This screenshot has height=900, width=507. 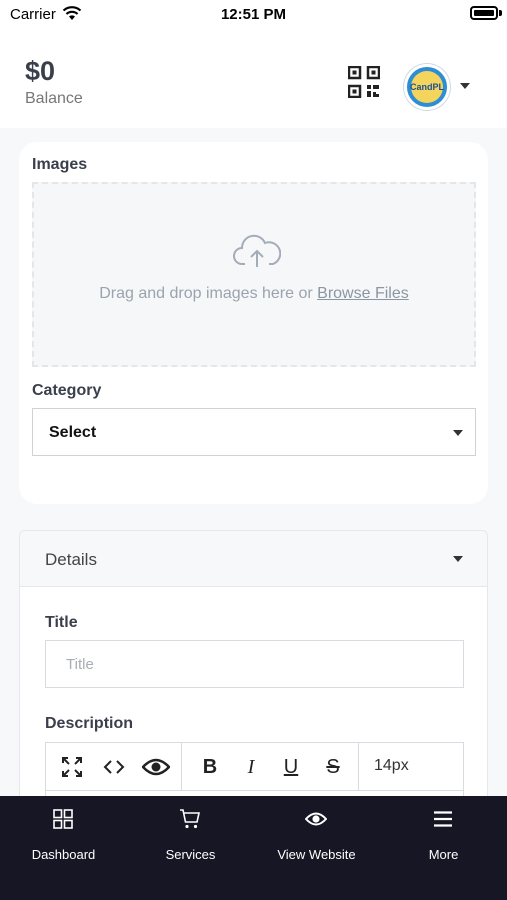 I want to click on tab-more: More, so click(x=443, y=838).